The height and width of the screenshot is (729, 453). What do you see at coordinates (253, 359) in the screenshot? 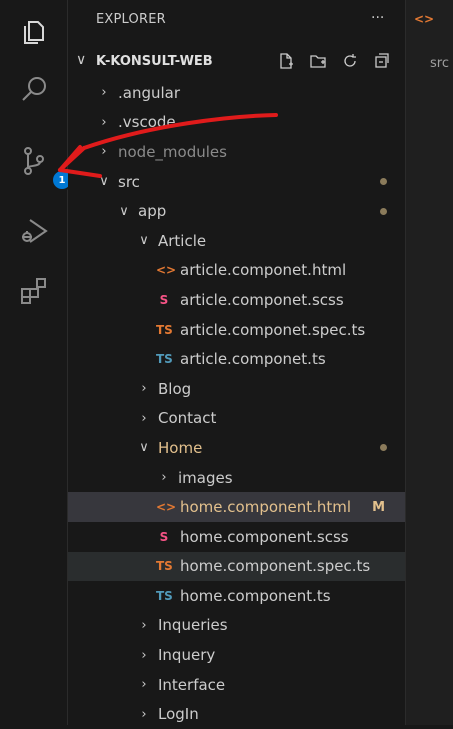
I see `tree-item-label: article.componet.ts` at bounding box center [253, 359].